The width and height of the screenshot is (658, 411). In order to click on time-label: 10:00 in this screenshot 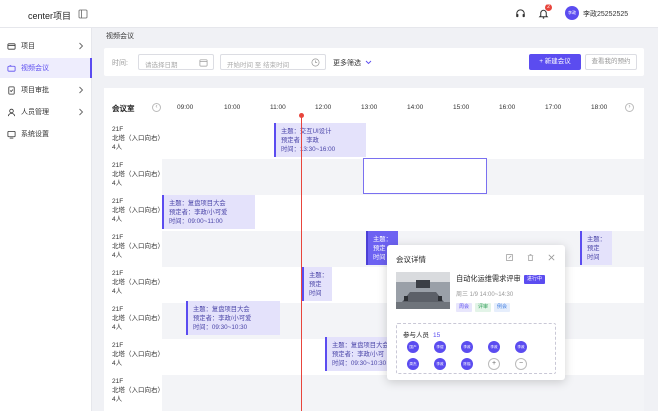, I will do `click(232, 107)`.